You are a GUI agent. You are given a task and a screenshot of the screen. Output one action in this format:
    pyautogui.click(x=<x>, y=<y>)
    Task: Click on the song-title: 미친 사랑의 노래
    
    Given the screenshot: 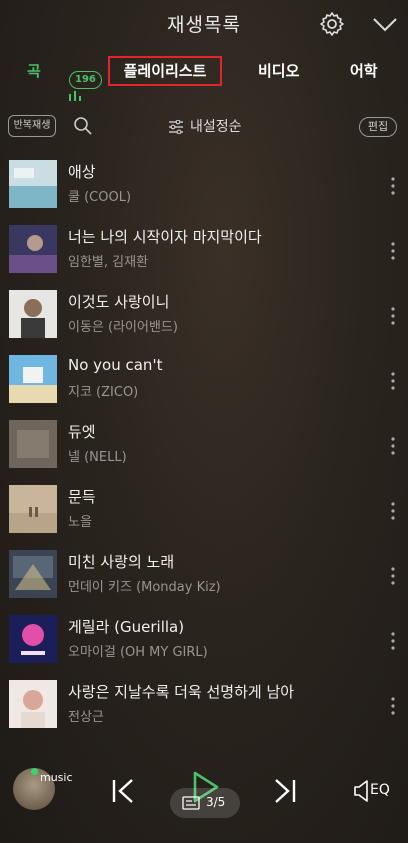 What is the action you would take?
    pyautogui.click(x=121, y=562)
    